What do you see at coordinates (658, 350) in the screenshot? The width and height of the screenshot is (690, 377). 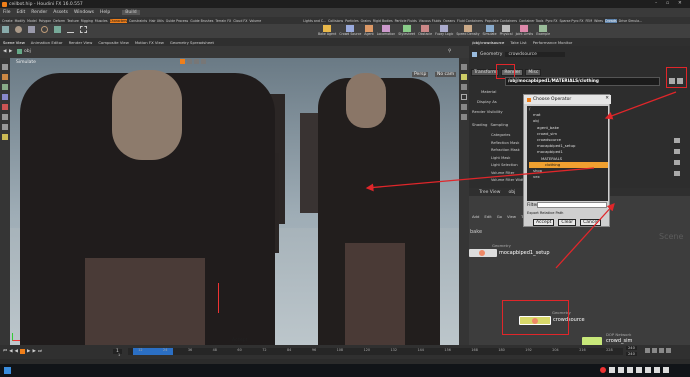 I see `timeline-right-icons` at bounding box center [658, 350].